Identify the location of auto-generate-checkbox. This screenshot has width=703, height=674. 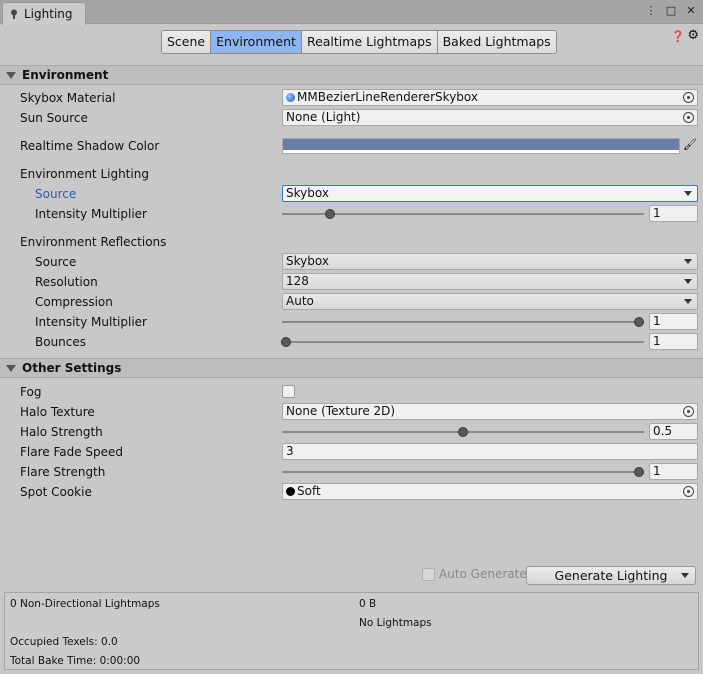
(428, 574).